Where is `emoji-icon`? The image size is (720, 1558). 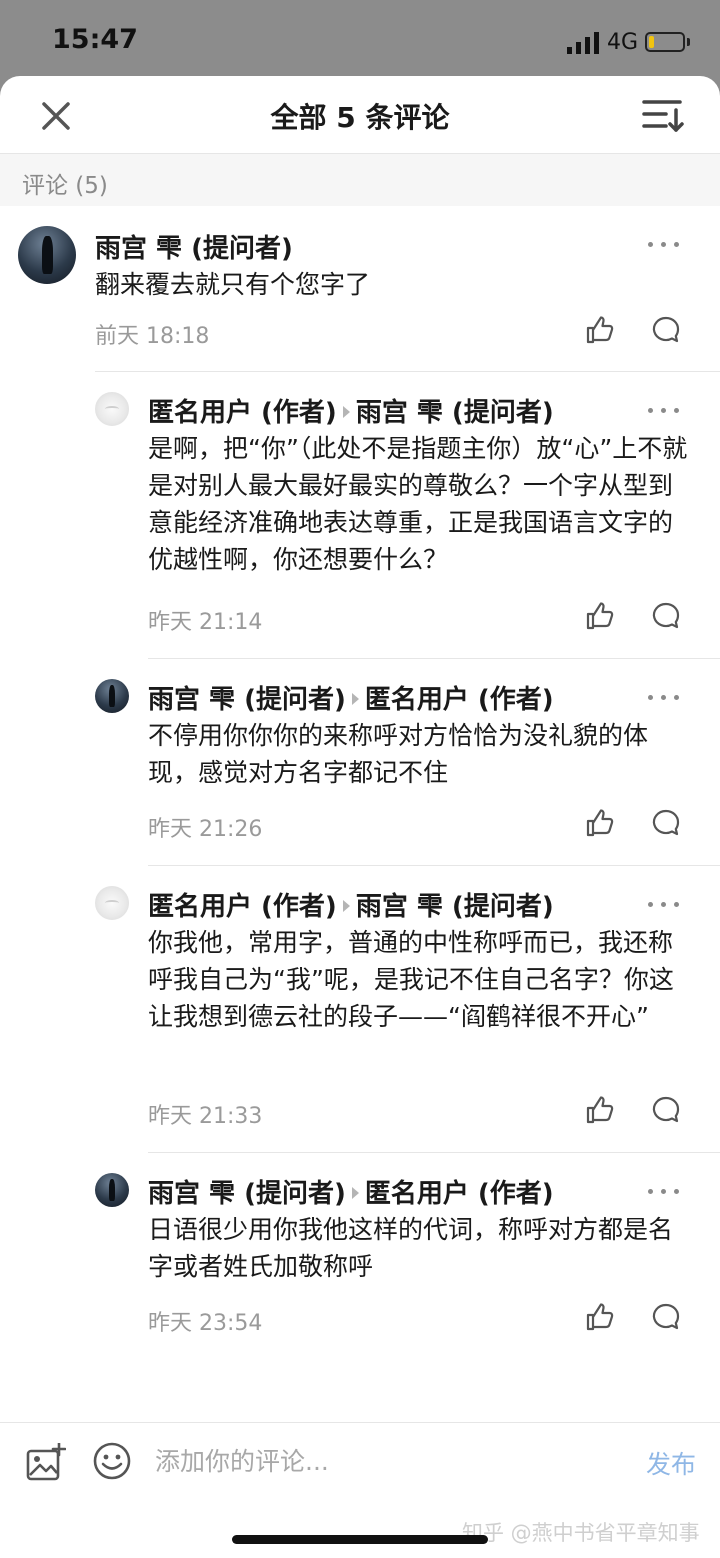 emoji-icon is located at coordinates (112, 1461).